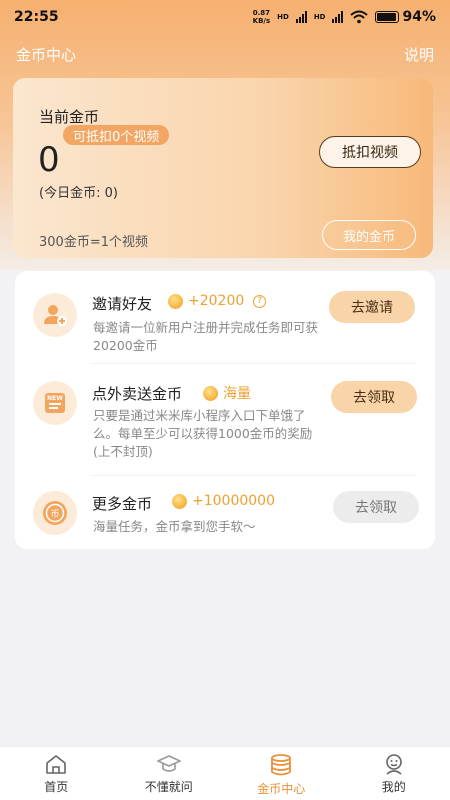 This screenshot has width=450, height=800. Describe the element at coordinates (419, 17) in the screenshot. I see `battery-percent: 94%` at that location.